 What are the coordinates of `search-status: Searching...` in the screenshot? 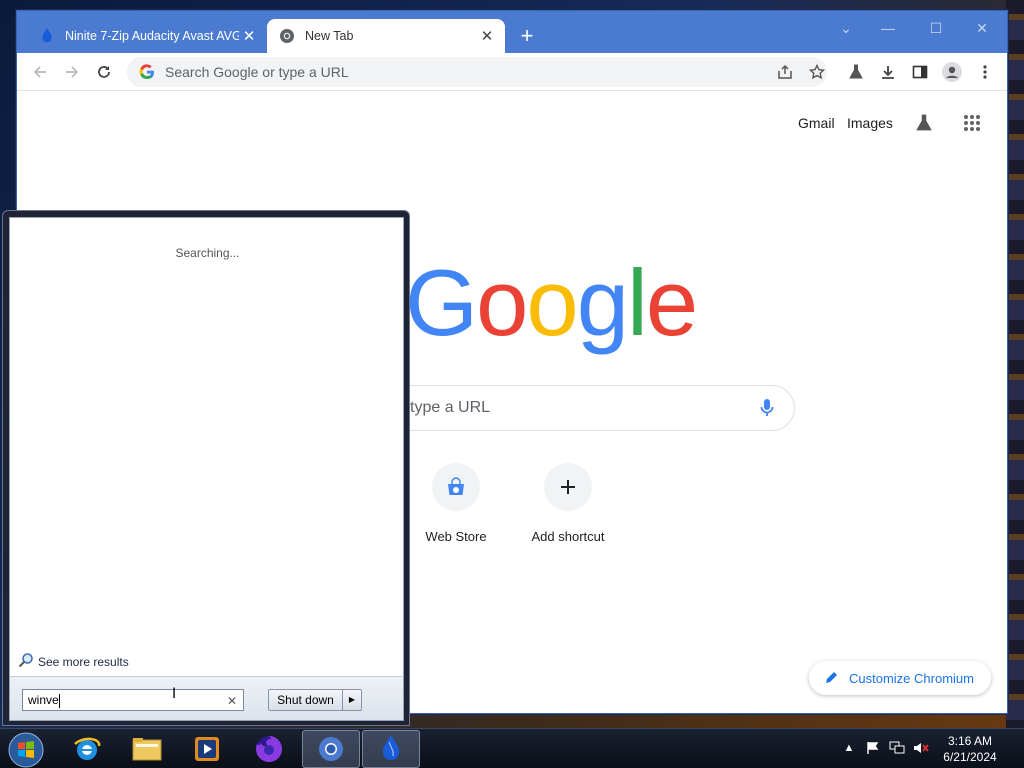 It's located at (207, 253).